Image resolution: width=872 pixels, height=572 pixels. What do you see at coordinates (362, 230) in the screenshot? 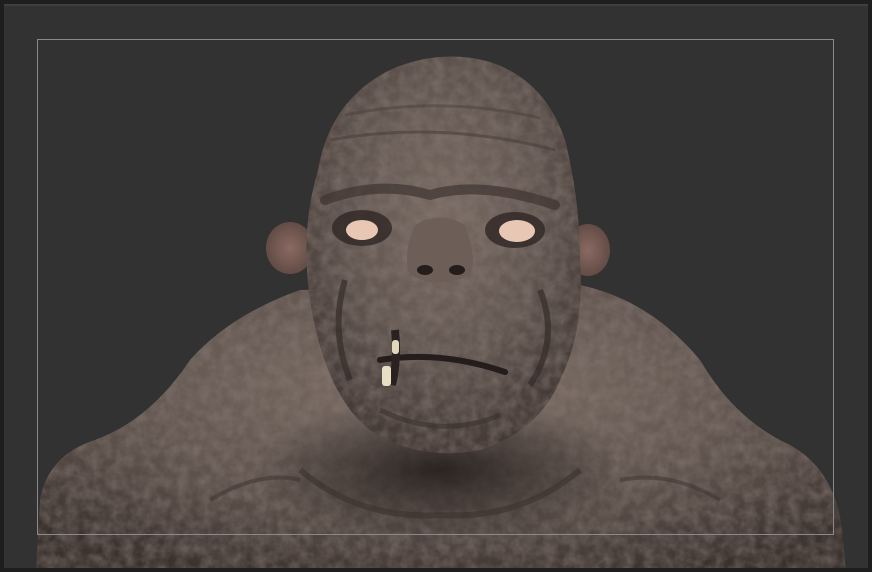
I see `left-eye` at bounding box center [362, 230].